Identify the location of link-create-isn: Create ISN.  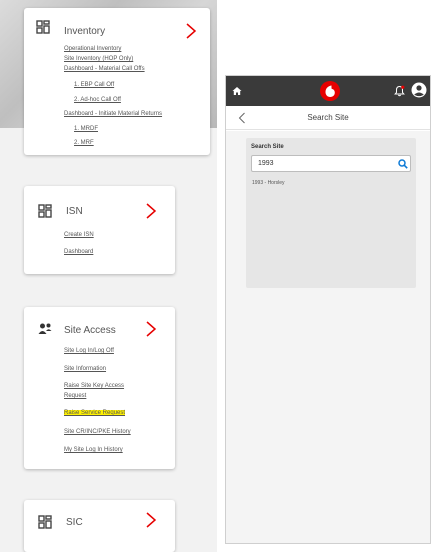
(79, 235).